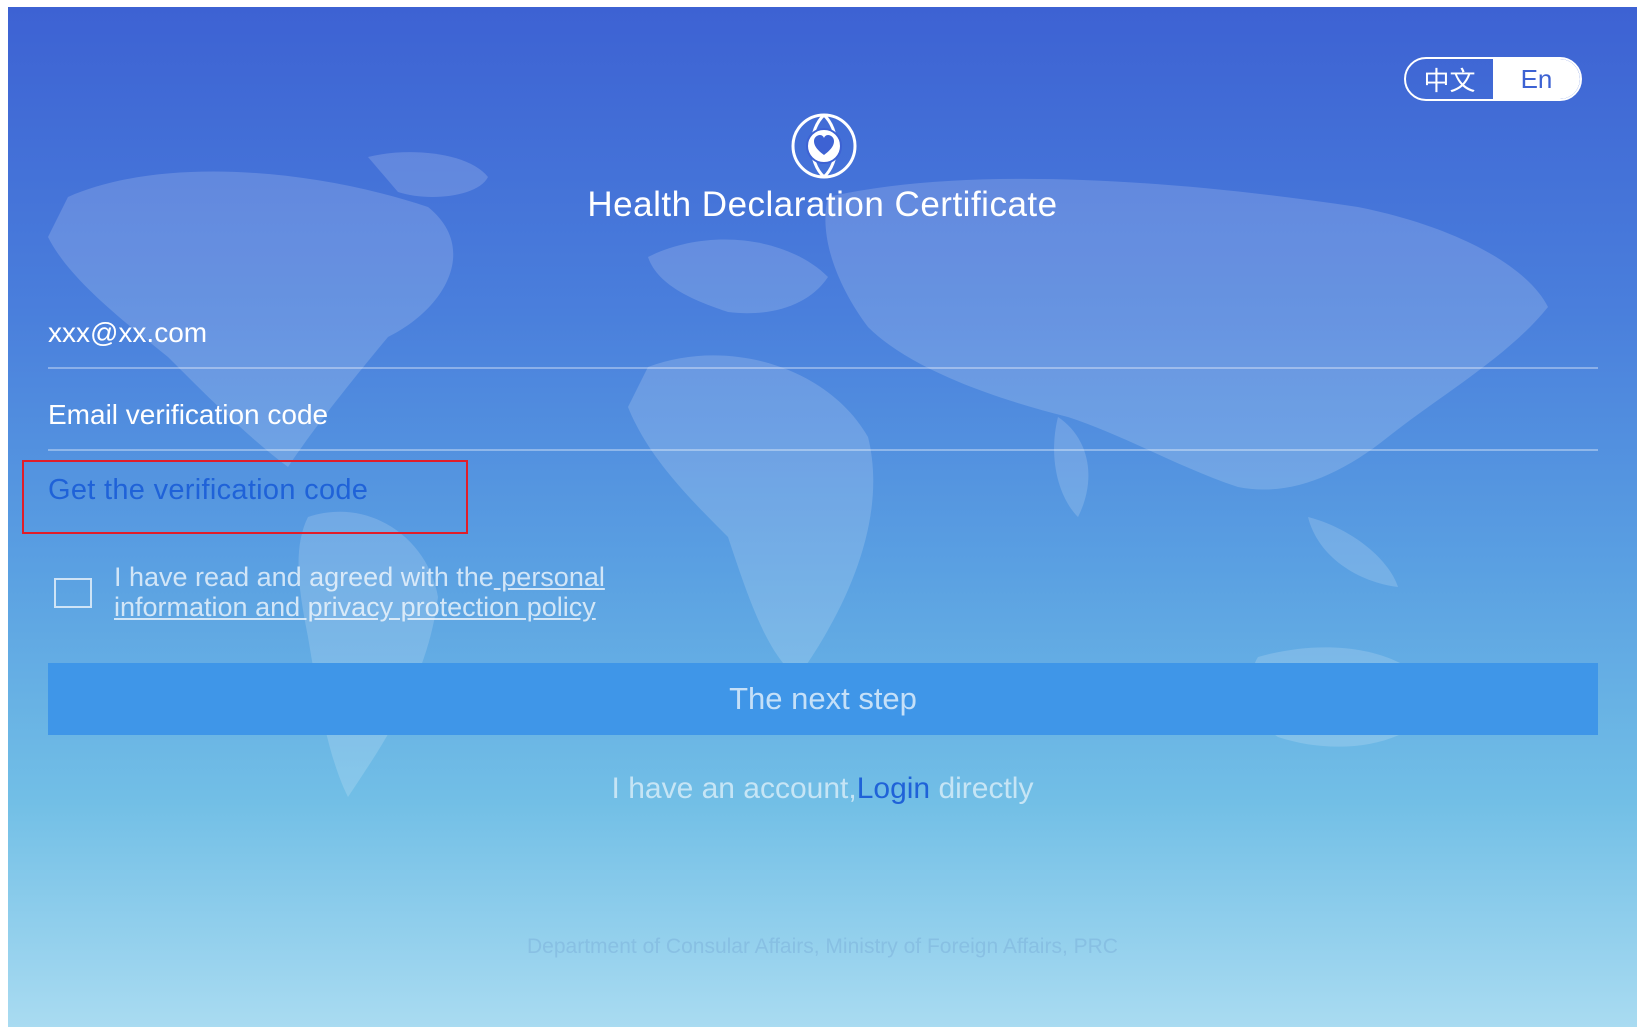 The image size is (1637, 1027). Describe the element at coordinates (73, 593) in the screenshot. I see `agree-checkbox` at that location.